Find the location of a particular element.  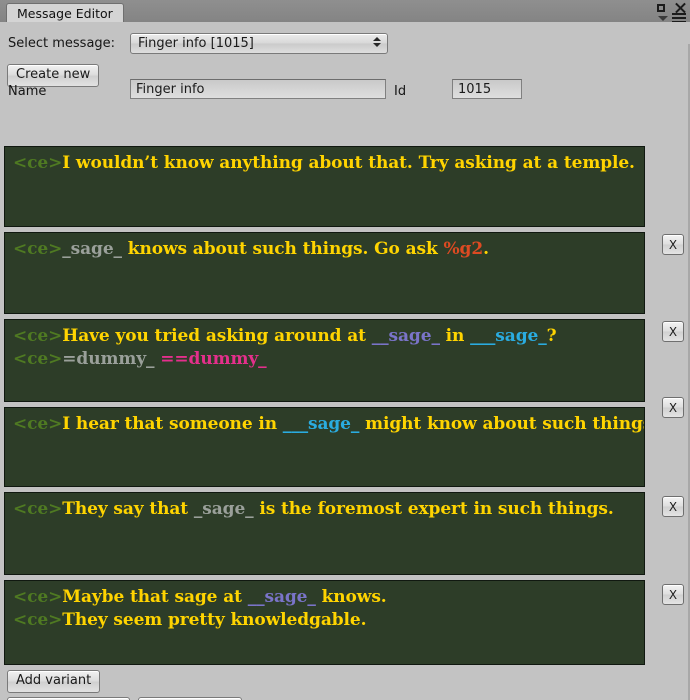

delete-variant-button-6: X is located at coordinates (673, 594).